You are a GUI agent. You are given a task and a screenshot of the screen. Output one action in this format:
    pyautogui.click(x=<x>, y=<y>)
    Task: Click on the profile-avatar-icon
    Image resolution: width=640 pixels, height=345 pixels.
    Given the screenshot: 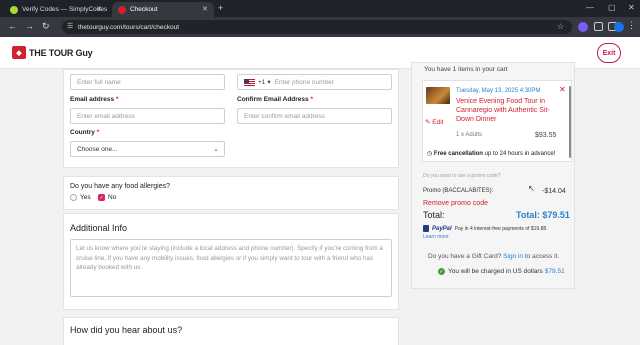 What is the action you would take?
    pyautogui.click(x=619, y=27)
    